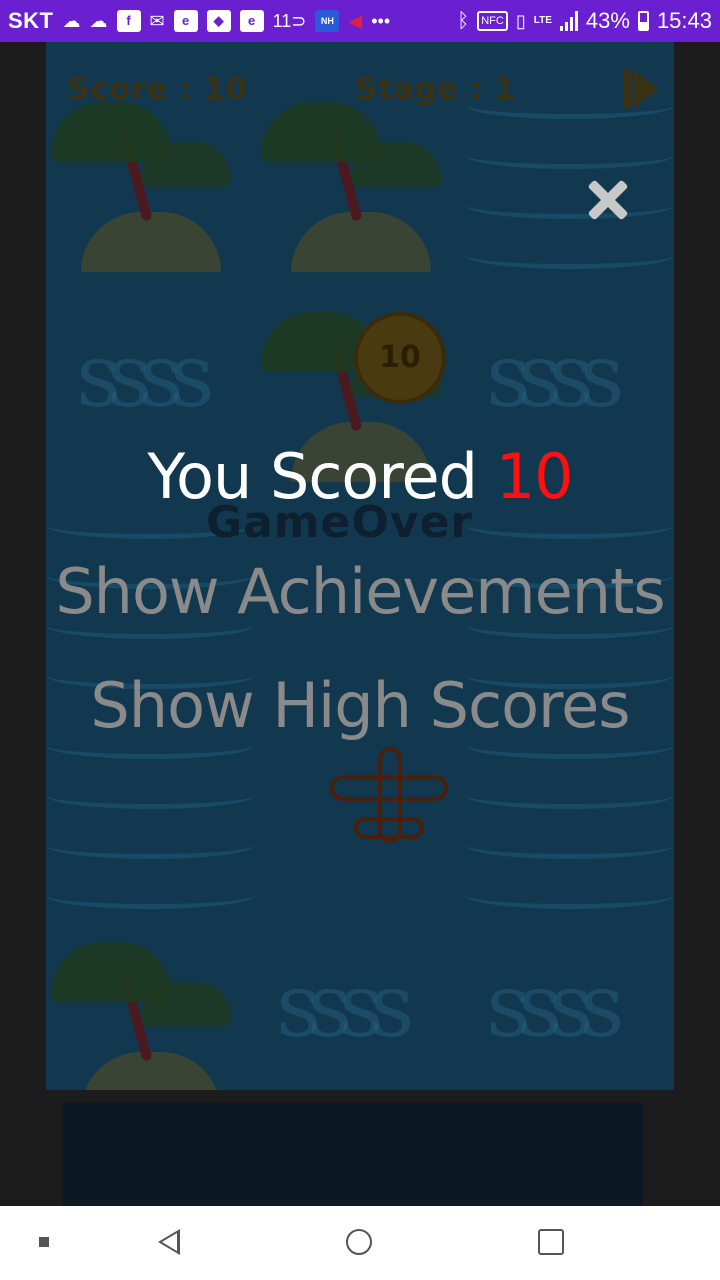 The image size is (720, 1280). I want to click on score-prefix: You Scored, so click(312, 476).